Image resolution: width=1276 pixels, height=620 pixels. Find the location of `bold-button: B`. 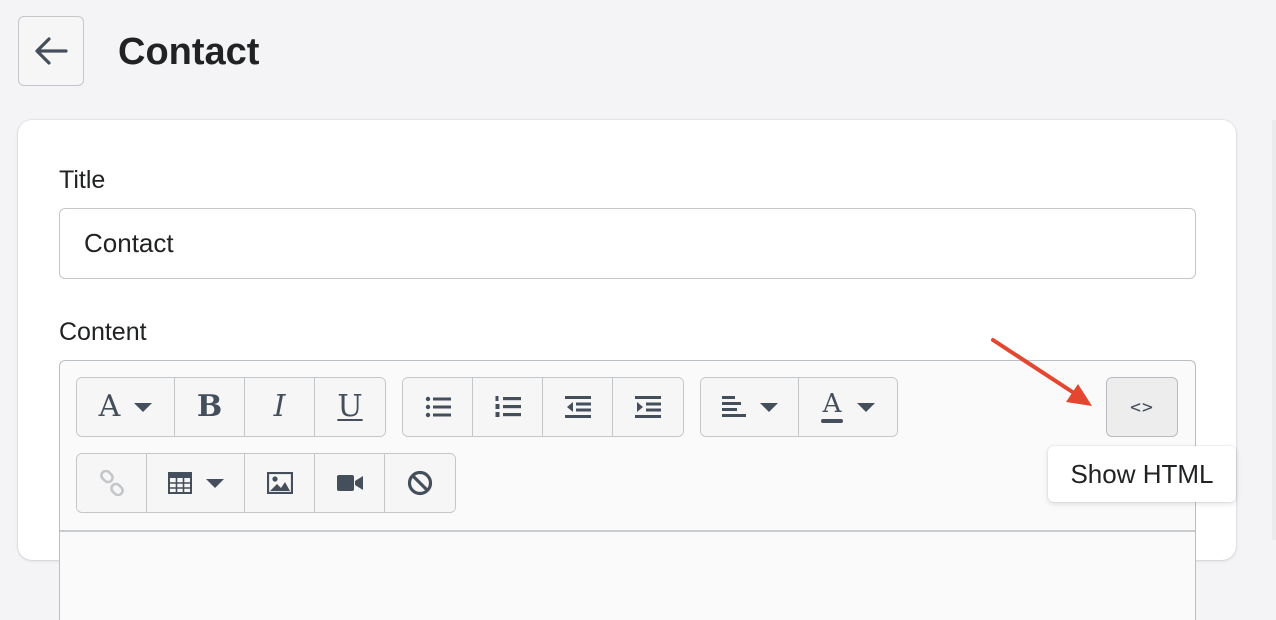

bold-button: B is located at coordinates (210, 407).